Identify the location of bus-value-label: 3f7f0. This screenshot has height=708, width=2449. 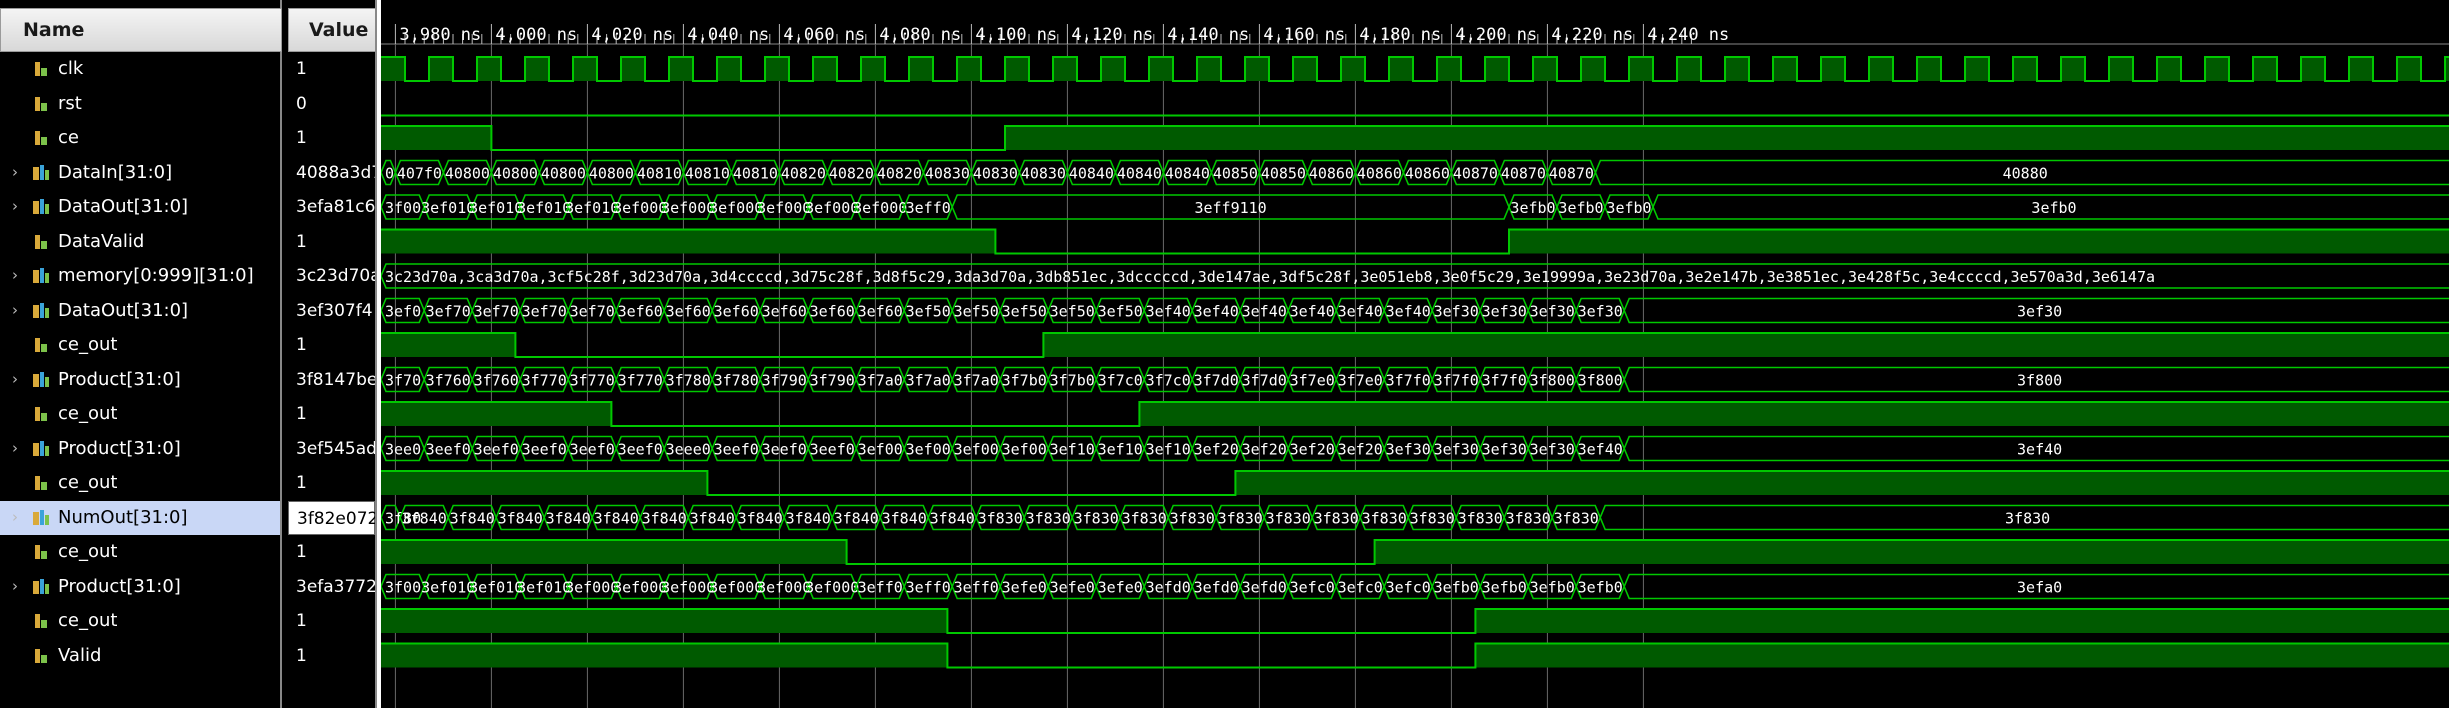
(1408, 381).